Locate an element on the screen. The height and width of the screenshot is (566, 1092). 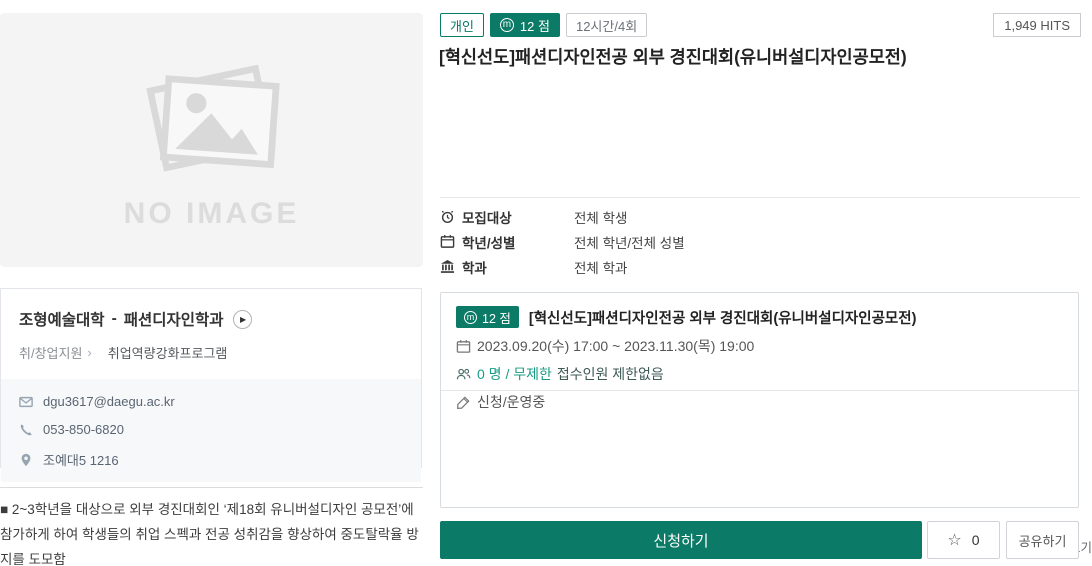
contact-email: dgu3617@daegu.ac.kr is located at coordinates (109, 401).